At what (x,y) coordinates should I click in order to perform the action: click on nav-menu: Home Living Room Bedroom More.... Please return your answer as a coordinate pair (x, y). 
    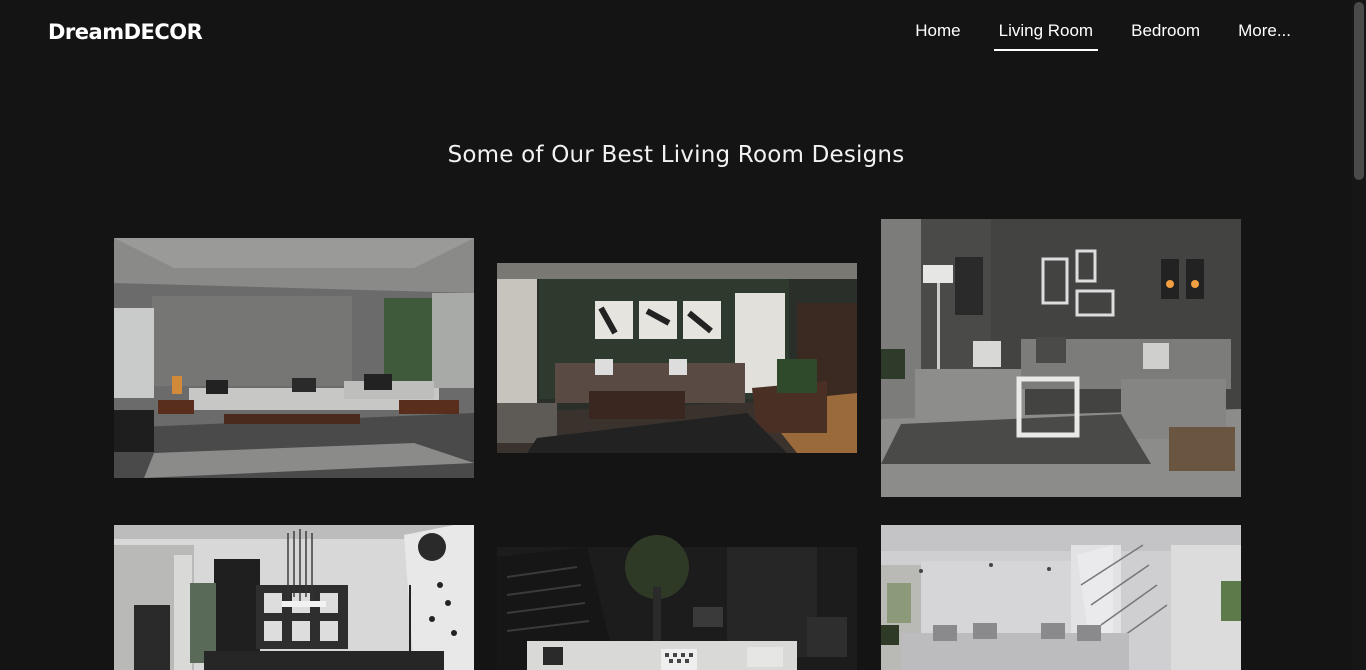
    Looking at the image, I should click on (1103, 36).